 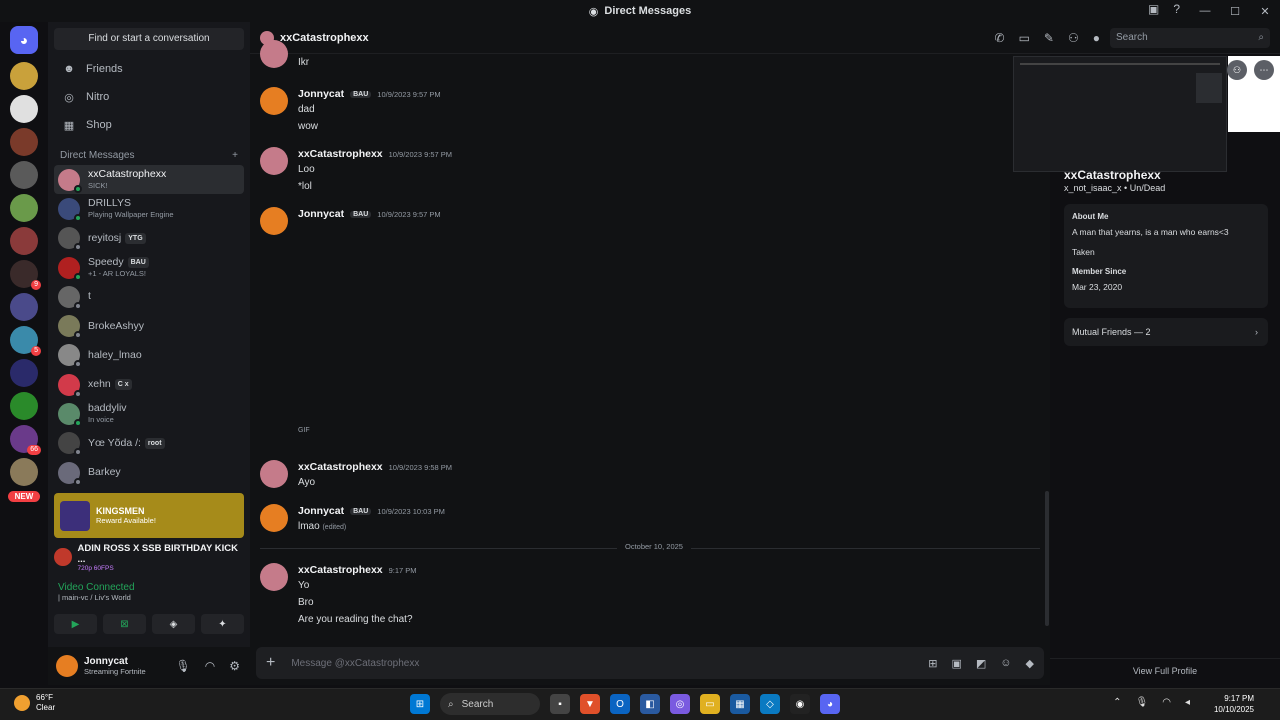 What do you see at coordinates (593, 11) in the screenshot?
I see `discord-icon: ◉` at bounding box center [593, 11].